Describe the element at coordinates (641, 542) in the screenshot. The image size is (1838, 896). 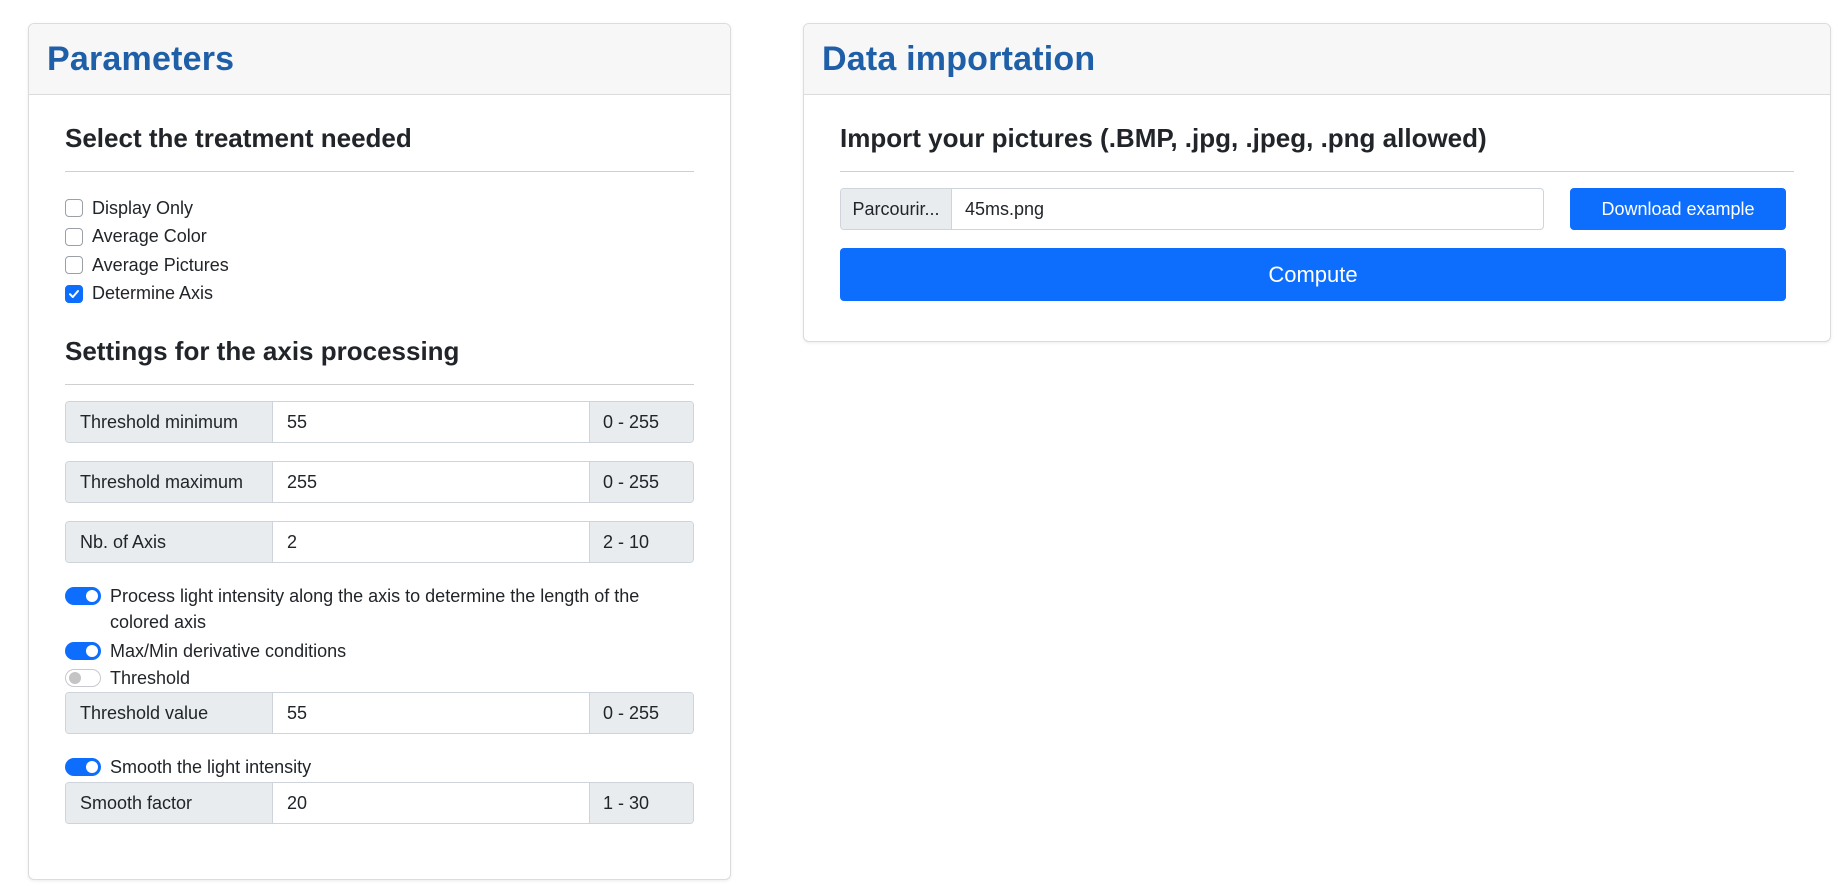
I see `nb-axis-range: 2 - 10` at that location.